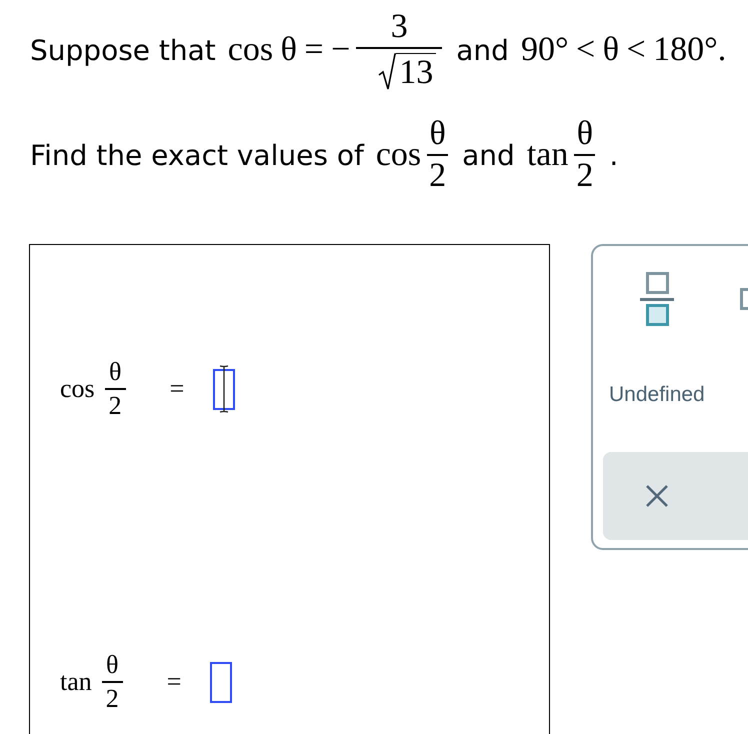 The image size is (748, 734). What do you see at coordinates (416, 73) in the screenshot?
I see `fraction-denominator: 13` at bounding box center [416, 73].